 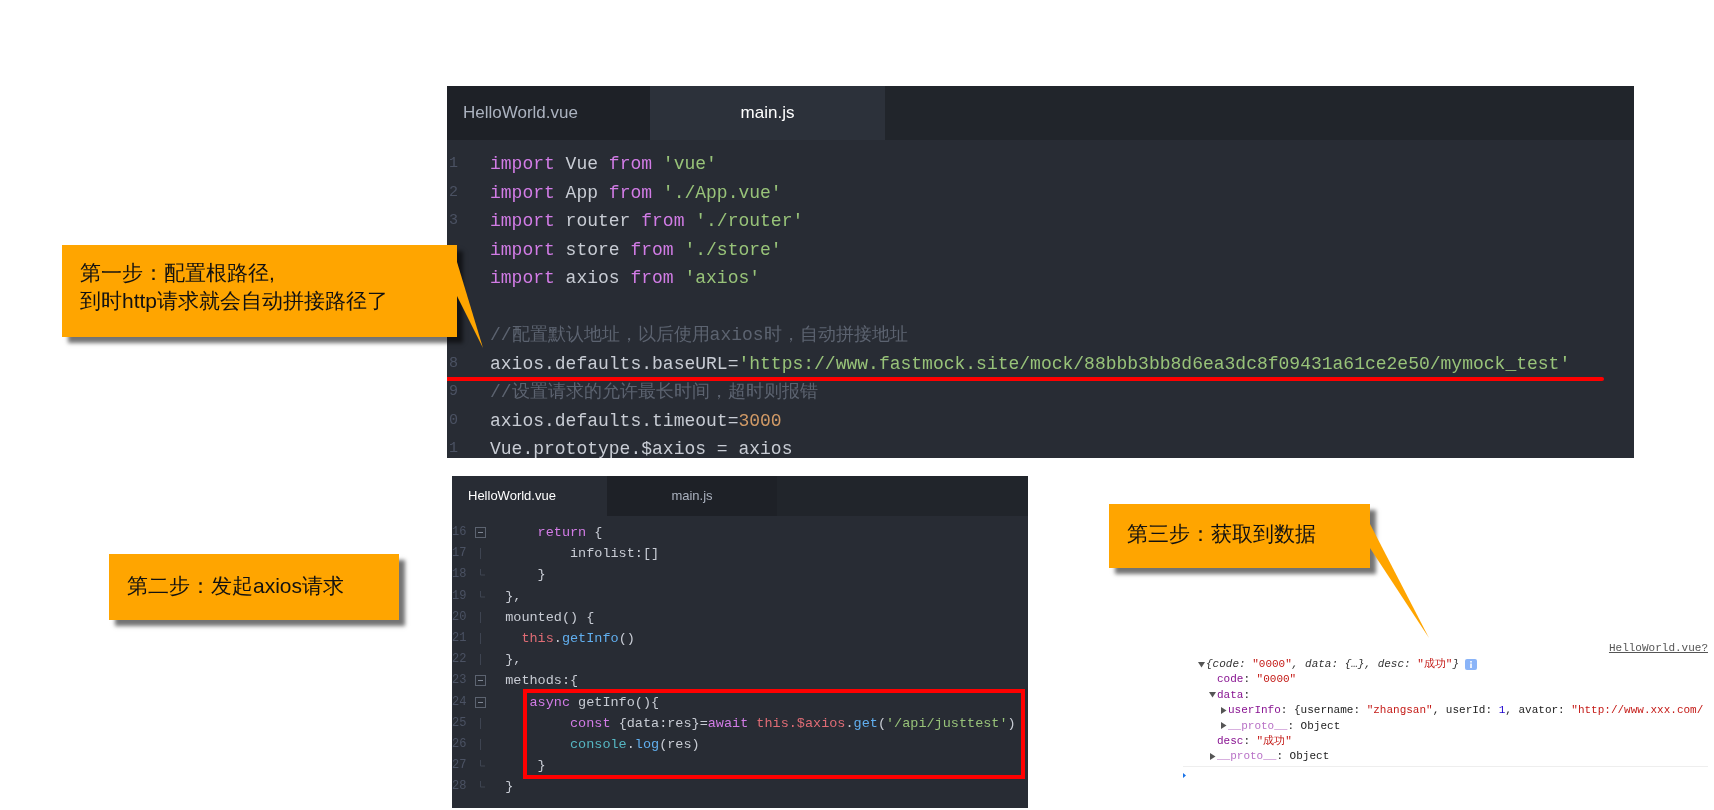 I want to click on callout-text: 第一步：配置根路径,, so click(x=178, y=273).